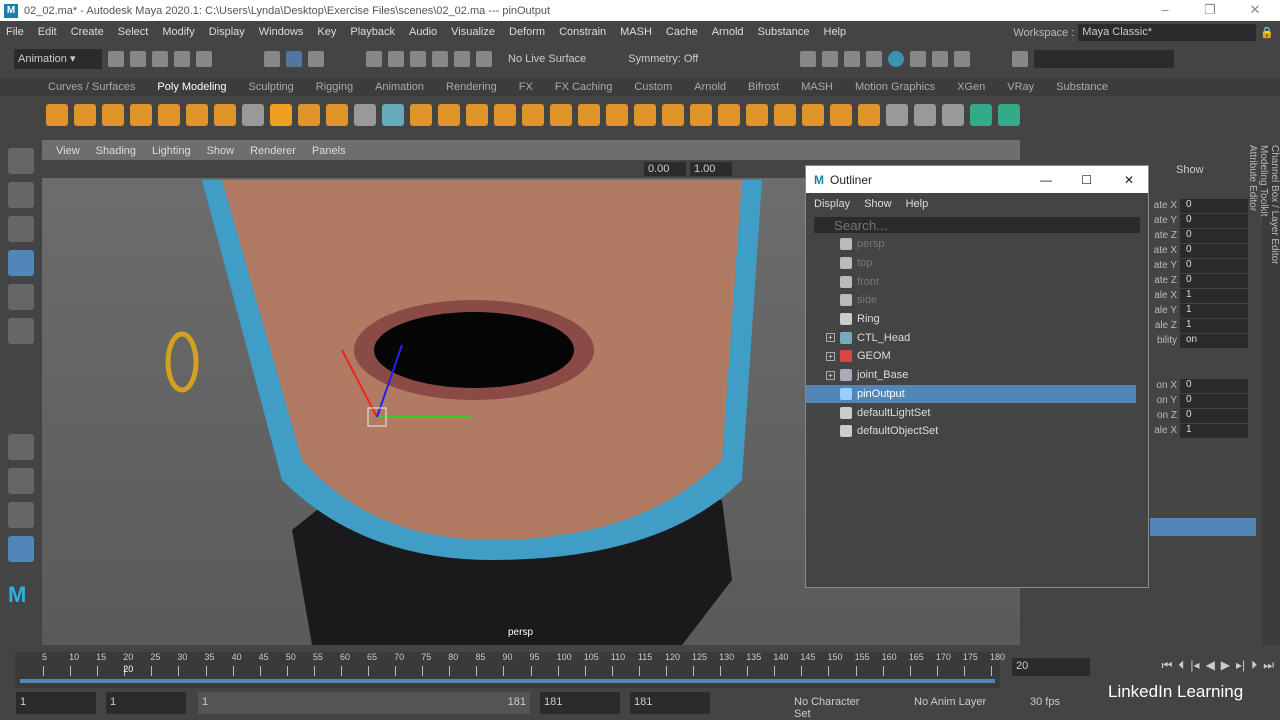  What do you see at coordinates (316, 59) in the screenshot?
I see `select-component-icon` at bounding box center [316, 59].